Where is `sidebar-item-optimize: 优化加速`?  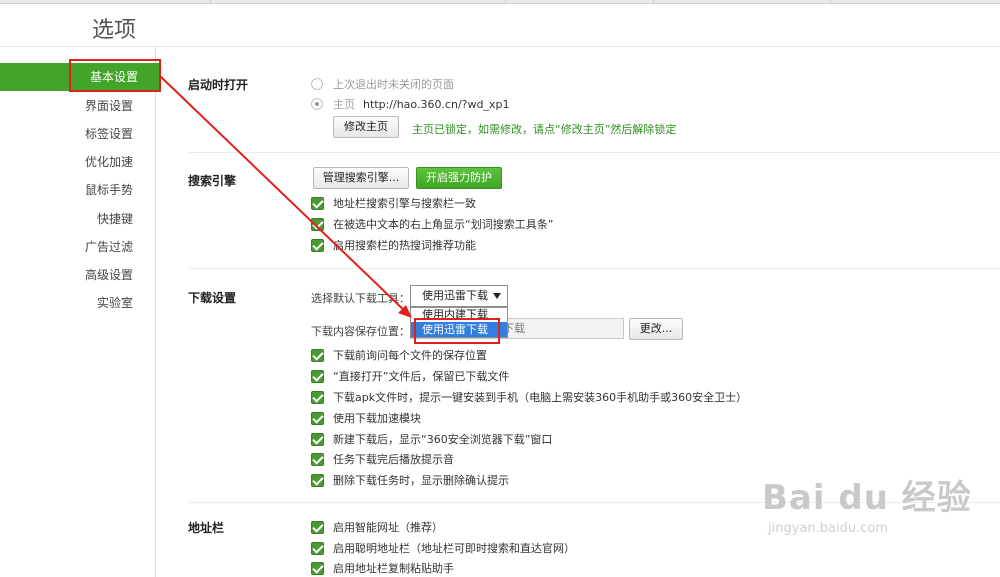
sidebar-item-optimize: 优化加速 is located at coordinates (109, 162).